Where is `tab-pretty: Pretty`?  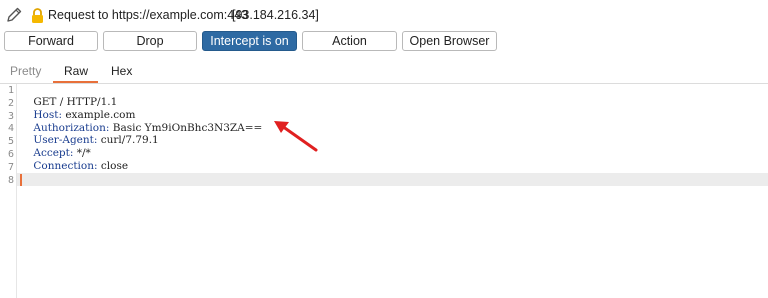
tab-pretty: Pretty is located at coordinates (25, 71).